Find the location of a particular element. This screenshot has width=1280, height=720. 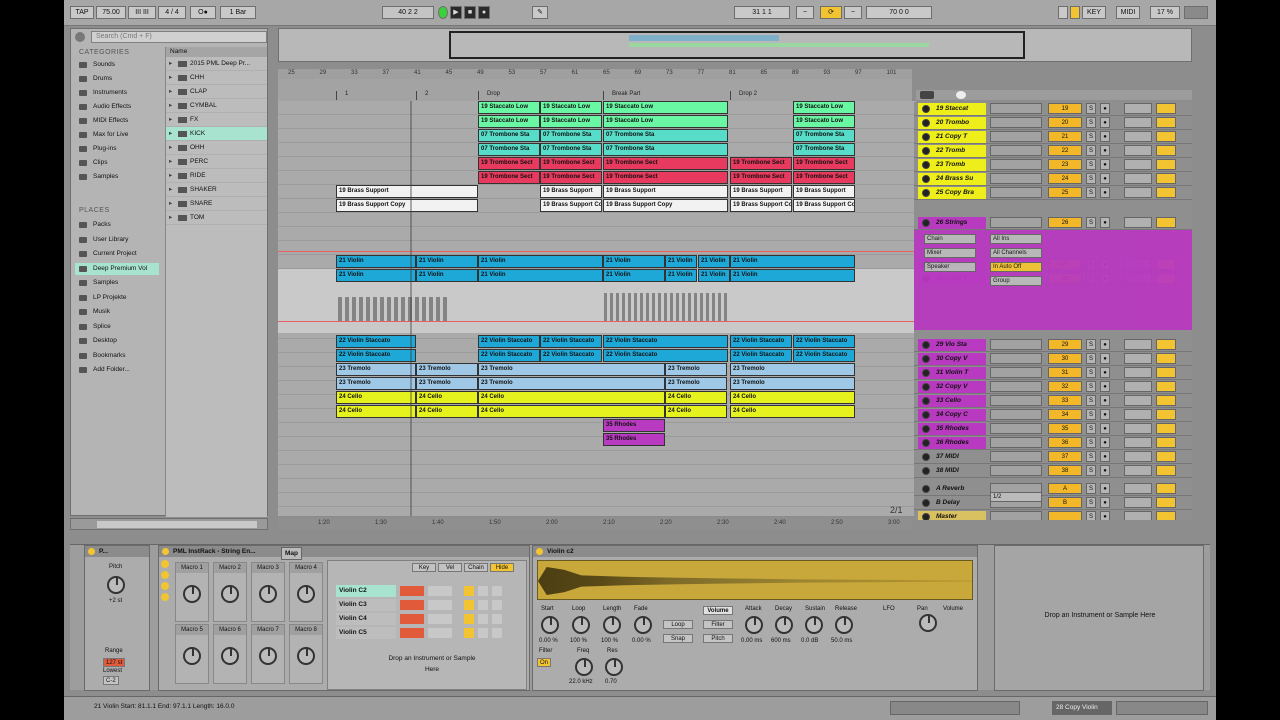

res-knob is located at coordinates (614, 667).